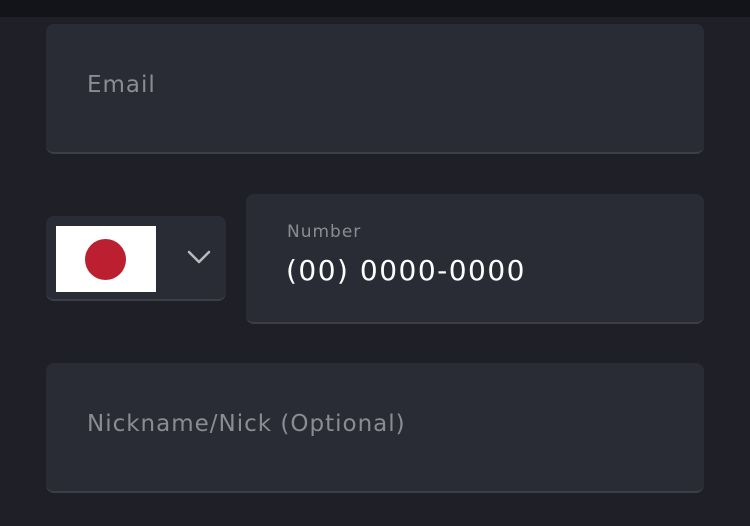 The height and width of the screenshot is (526, 750). What do you see at coordinates (246, 424) in the screenshot?
I see `nickname-placeholder: Nickname/Nick (Optional)` at bounding box center [246, 424].